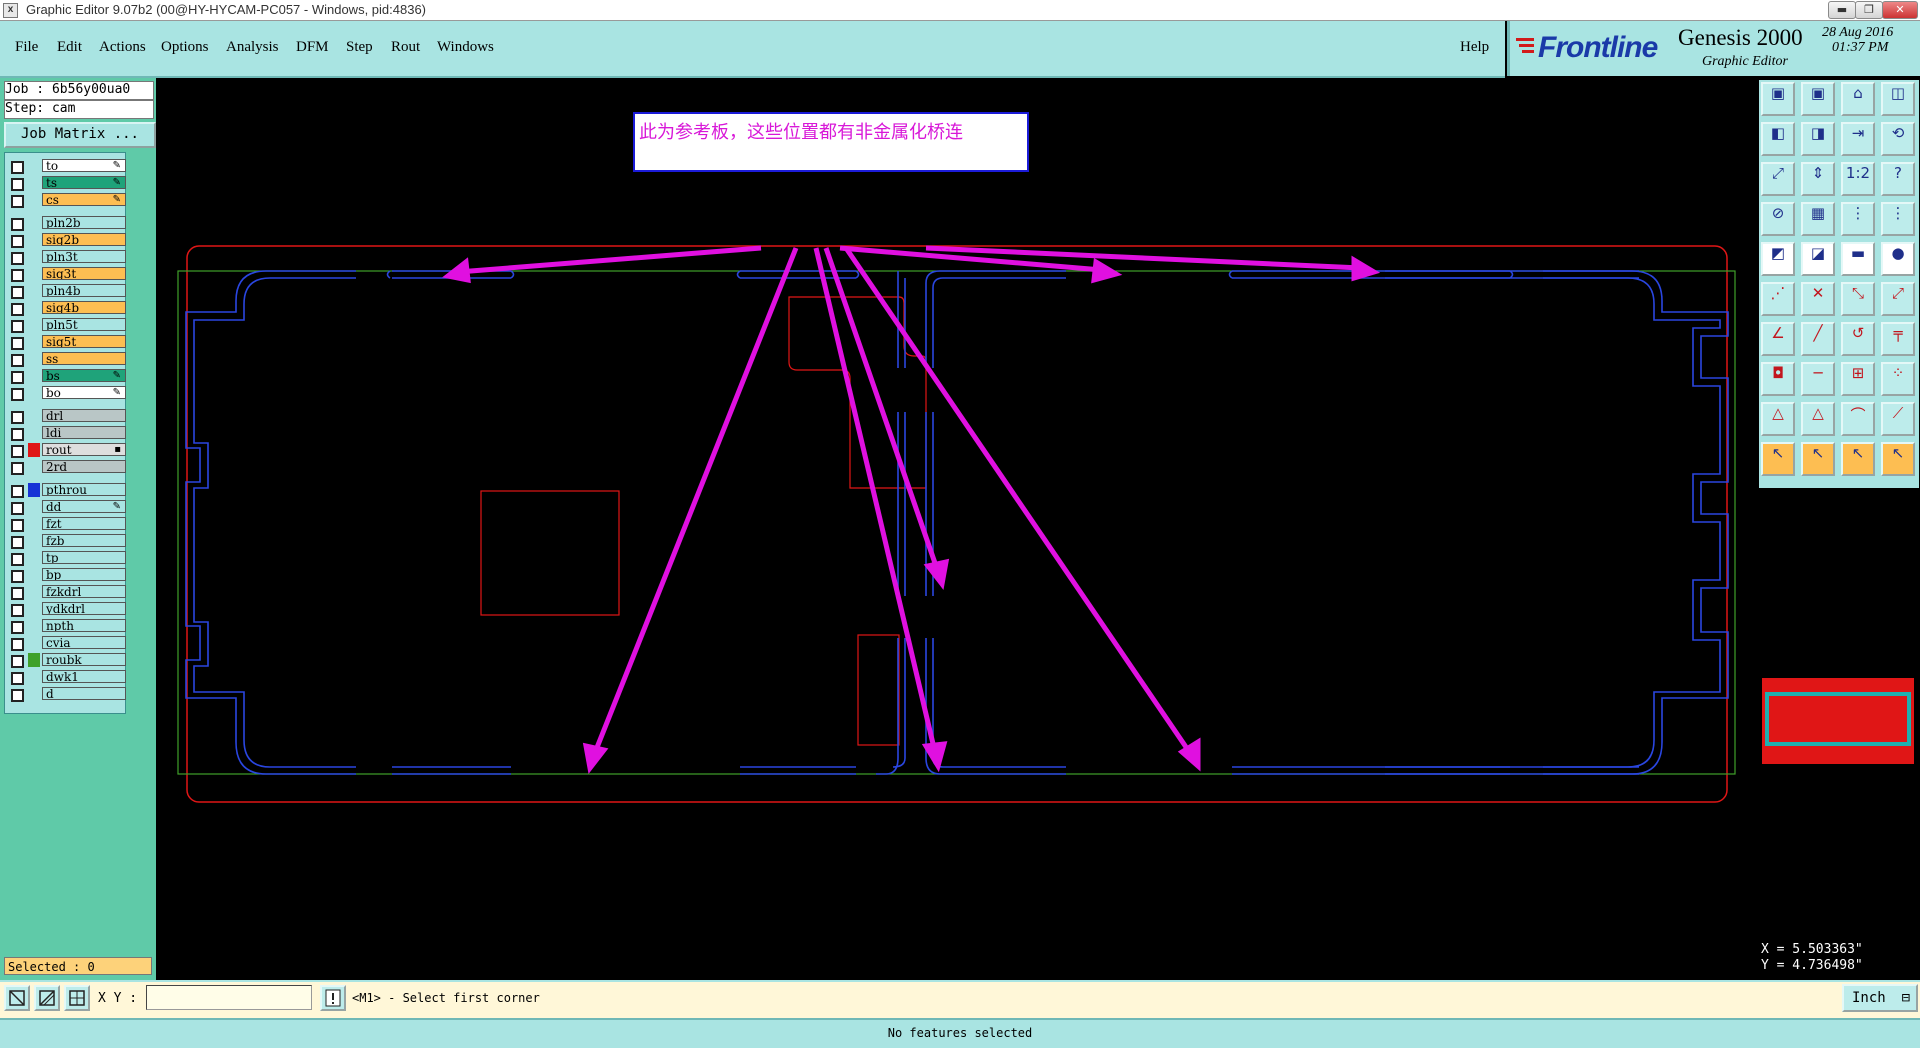 This screenshot has height=1048, width=1920. I want to click on layer-row-drl: drl, so click(65, 416).